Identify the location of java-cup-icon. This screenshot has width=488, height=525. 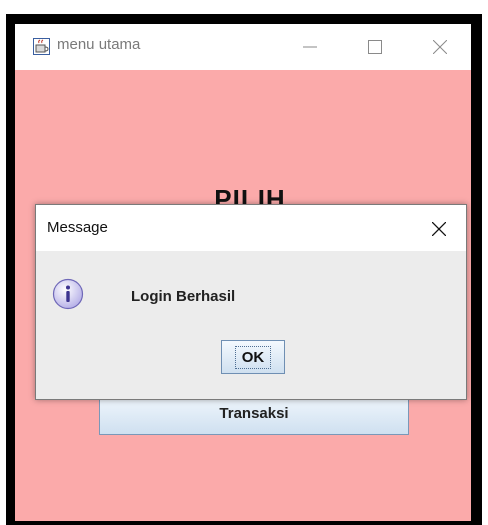
(41, 46).